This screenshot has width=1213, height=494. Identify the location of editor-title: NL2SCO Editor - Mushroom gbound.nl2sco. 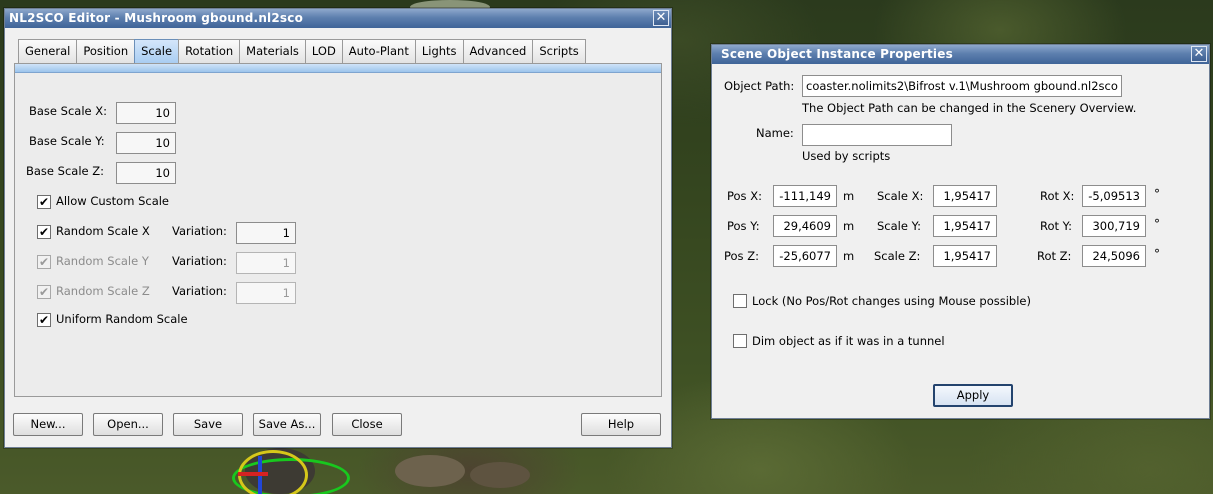
(156, 18).